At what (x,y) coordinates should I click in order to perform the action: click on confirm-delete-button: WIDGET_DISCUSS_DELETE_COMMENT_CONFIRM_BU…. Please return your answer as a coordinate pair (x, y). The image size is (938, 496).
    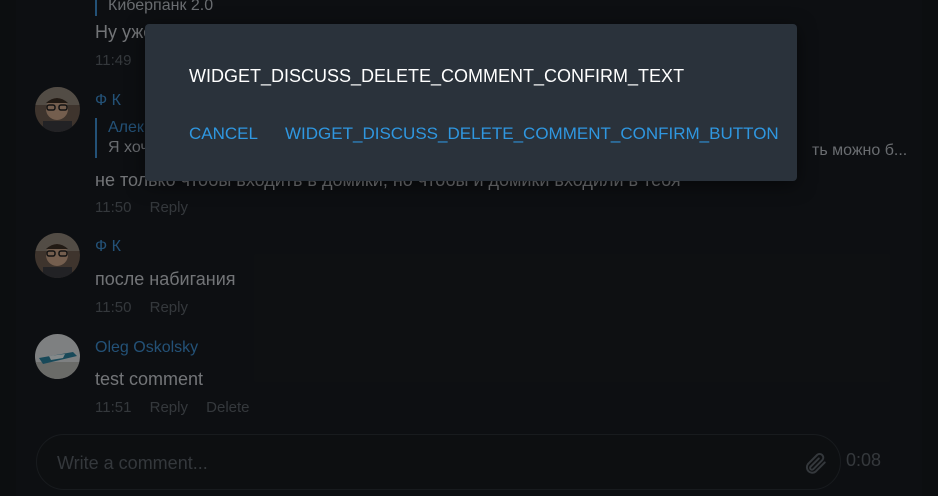
    Looking at the image, I should click on (532, 134).